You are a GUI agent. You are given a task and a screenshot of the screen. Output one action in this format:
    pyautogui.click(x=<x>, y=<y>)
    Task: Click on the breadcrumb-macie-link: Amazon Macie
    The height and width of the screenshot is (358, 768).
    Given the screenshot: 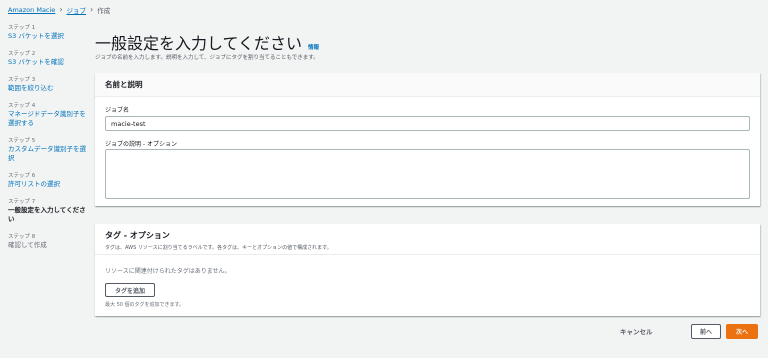 What is the action you would take?
    pyautogui.click(x=31, y=10)
    